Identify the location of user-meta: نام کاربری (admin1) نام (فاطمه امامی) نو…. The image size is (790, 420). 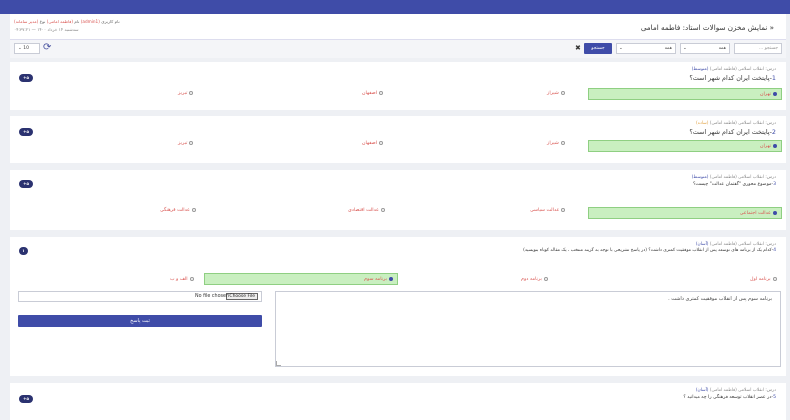
(67, 21).